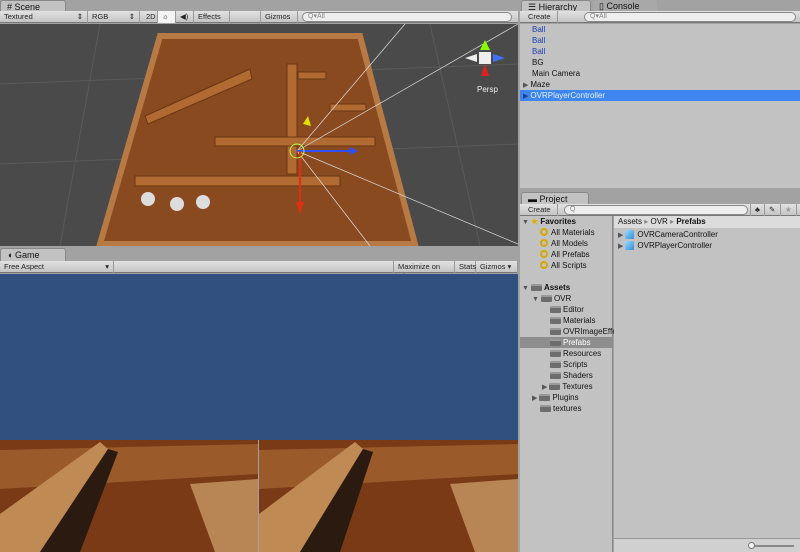 Image resolution: width=800 pixels, height=552 pixels. I want to click on folder-plugins: ▶ Plugins, so click(555, 397).